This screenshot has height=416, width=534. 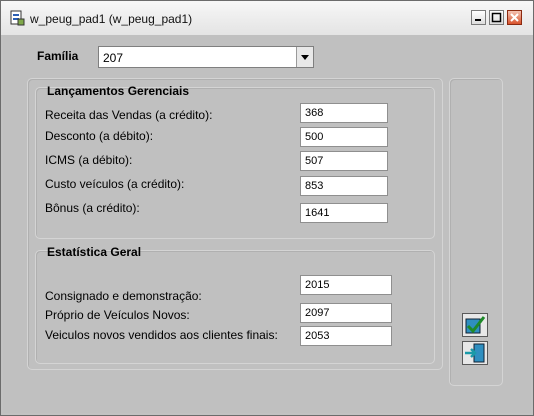 What do you see at coordinates (117, 315) in the screenshot?
I see `proprio-label: Próprio de Veículos Novos:` at bounding box center [117, 315].